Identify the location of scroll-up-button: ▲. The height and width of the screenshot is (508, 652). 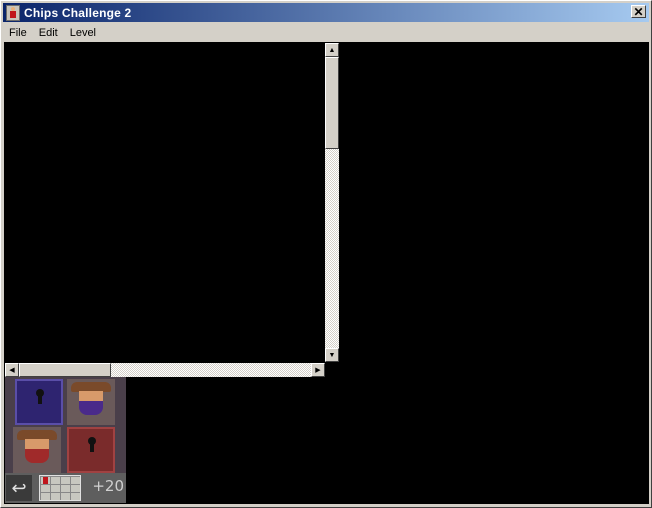
(332, 50).